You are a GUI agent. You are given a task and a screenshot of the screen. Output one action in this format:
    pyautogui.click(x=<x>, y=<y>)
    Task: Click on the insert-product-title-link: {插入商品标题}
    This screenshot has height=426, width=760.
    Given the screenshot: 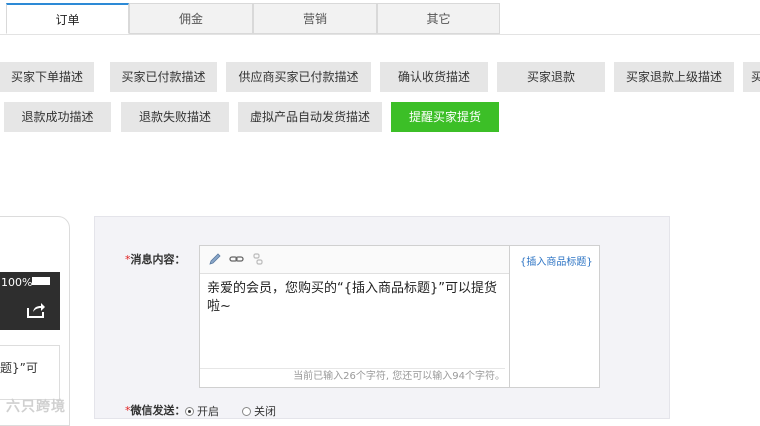 What is the action you would take?
    pyautogui.click(x=556, y=260)
    